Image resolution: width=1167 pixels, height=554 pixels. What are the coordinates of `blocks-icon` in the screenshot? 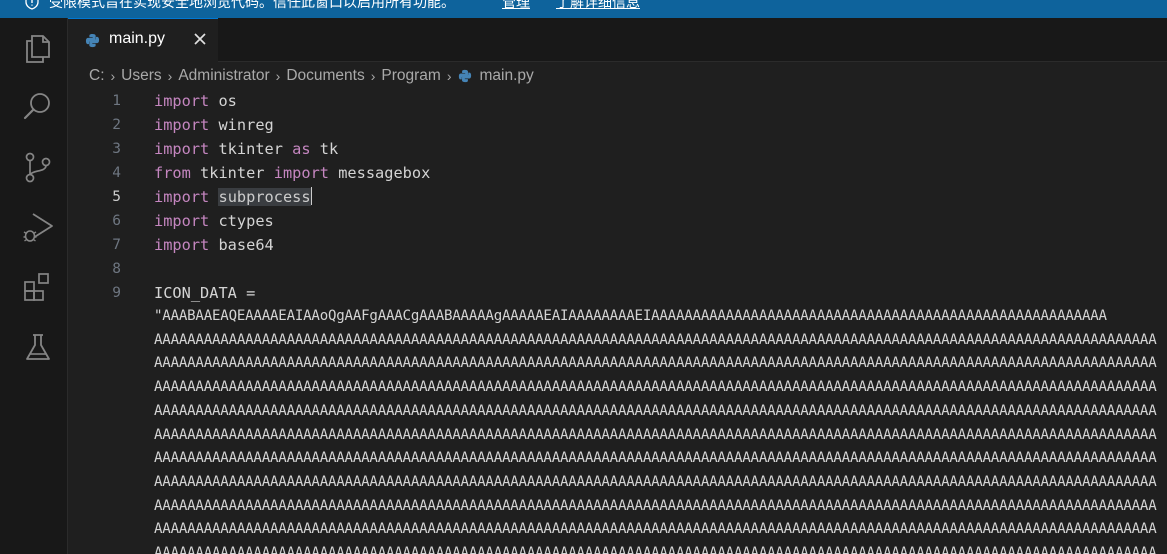 It's located at (36, 287).